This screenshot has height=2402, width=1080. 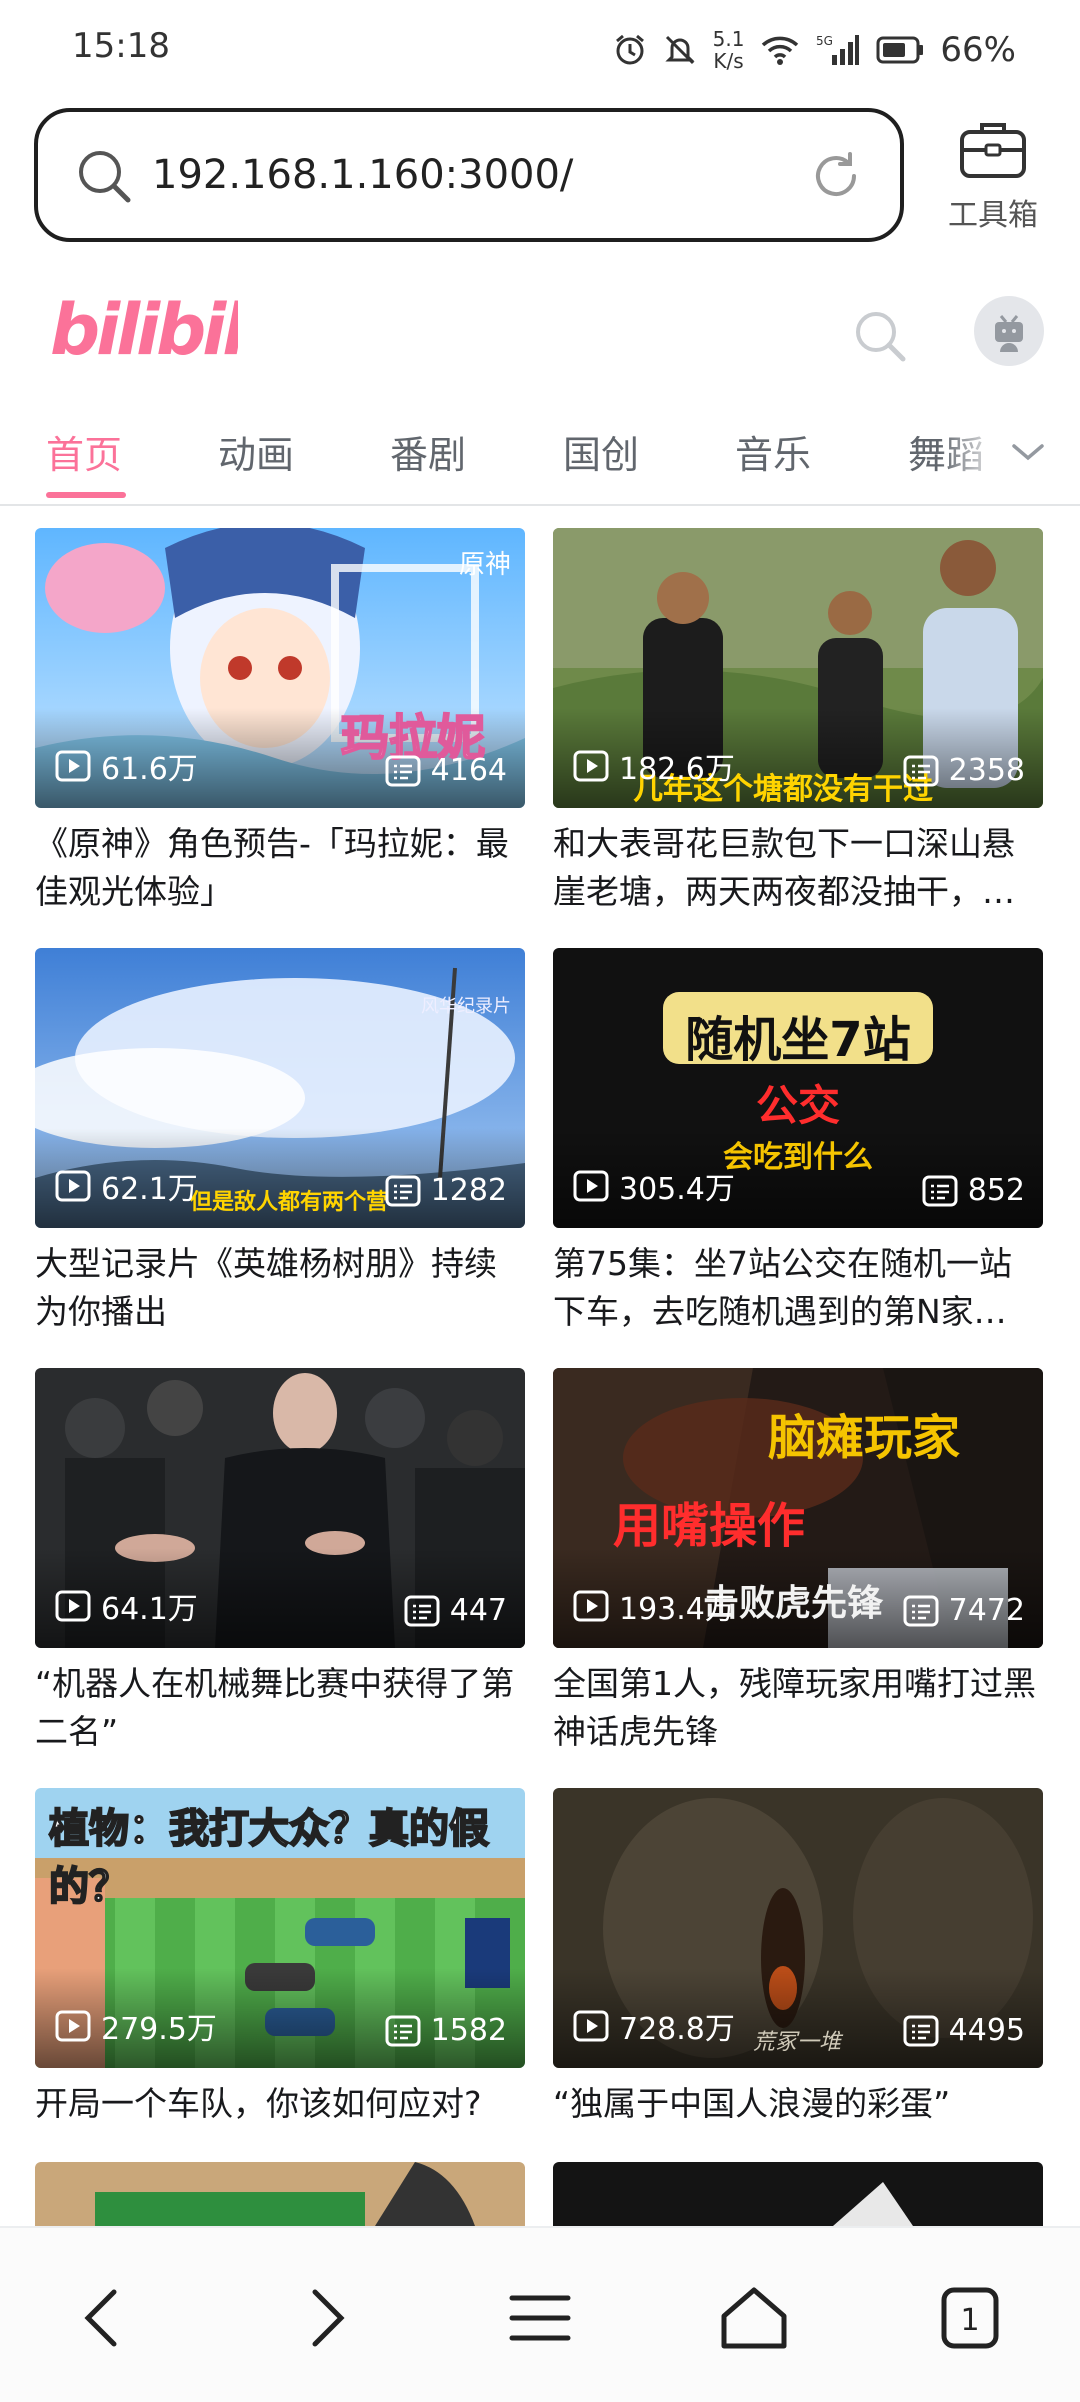 I want to click on video-title: 《原神》角色预告-「玛拉妮：最佳观光体验」, so click(x=280, y=868).